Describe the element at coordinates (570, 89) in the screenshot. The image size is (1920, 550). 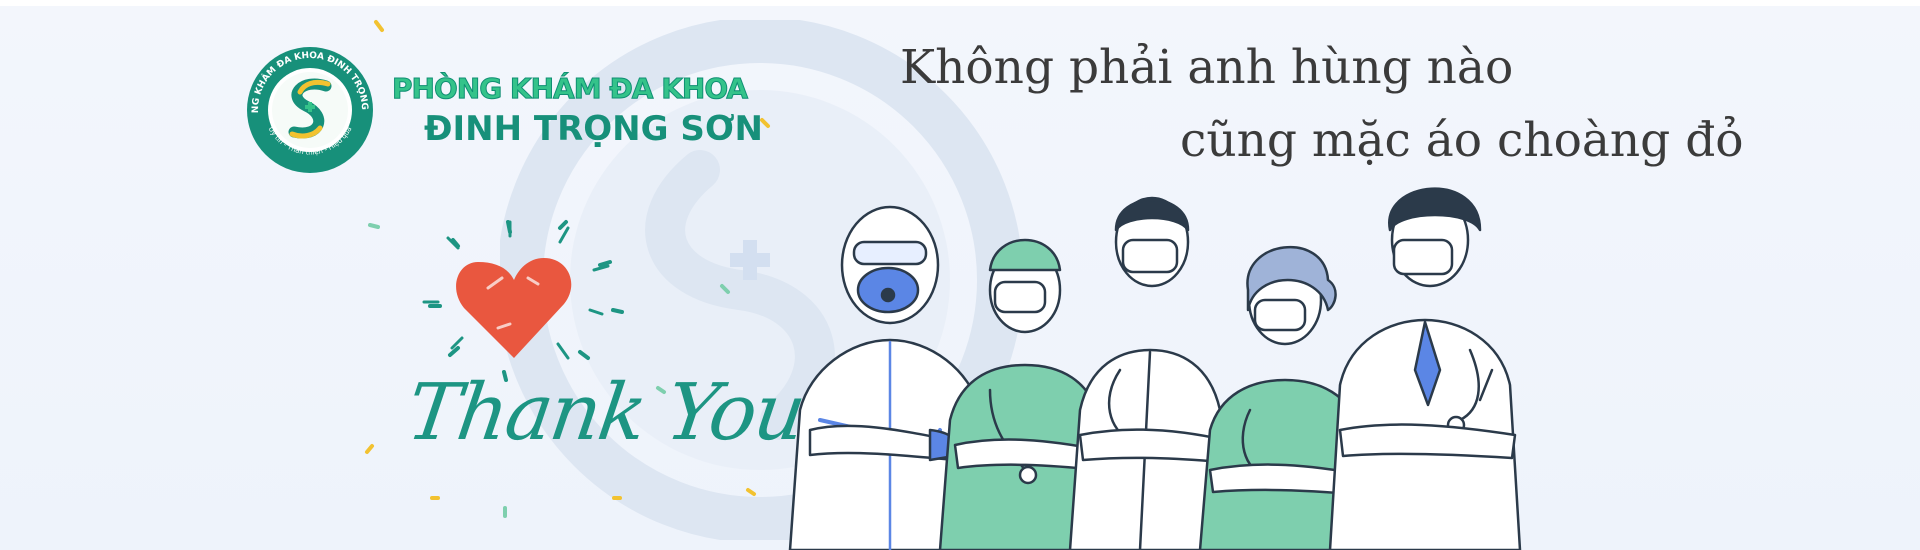
I see `clinic-name-line1: PHÒNG KHÁM ĐA KHOA` at that location.